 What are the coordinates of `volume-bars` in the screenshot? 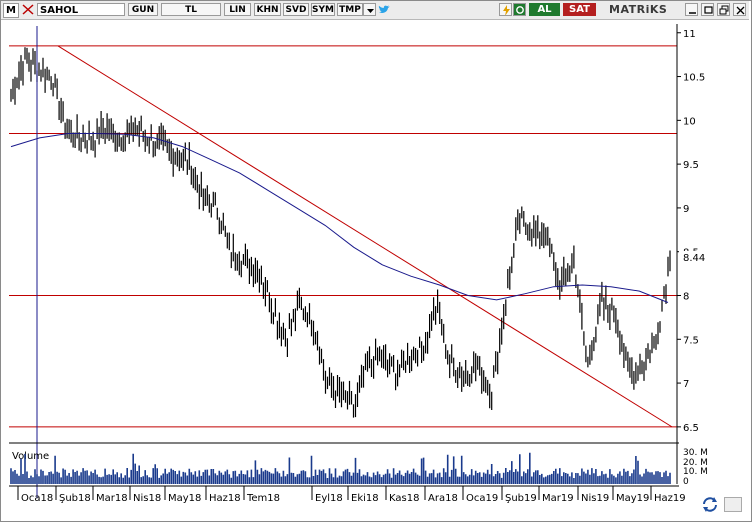 It's located at (340, 468).